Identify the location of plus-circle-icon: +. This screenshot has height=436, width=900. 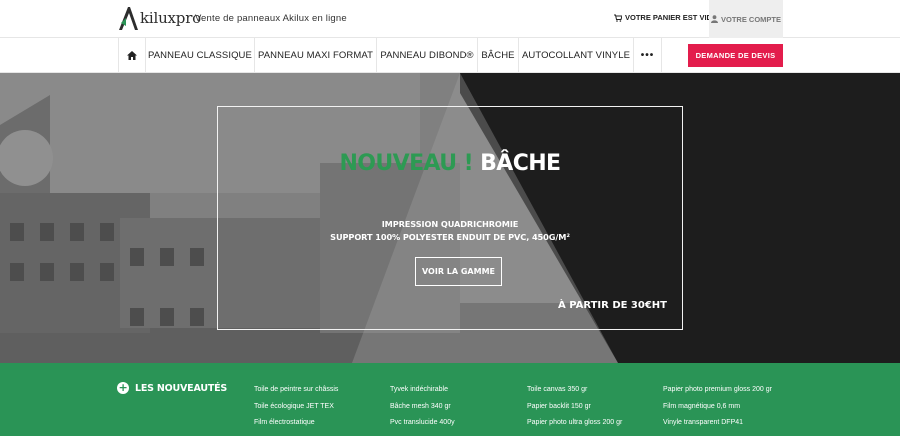
(123, 387).